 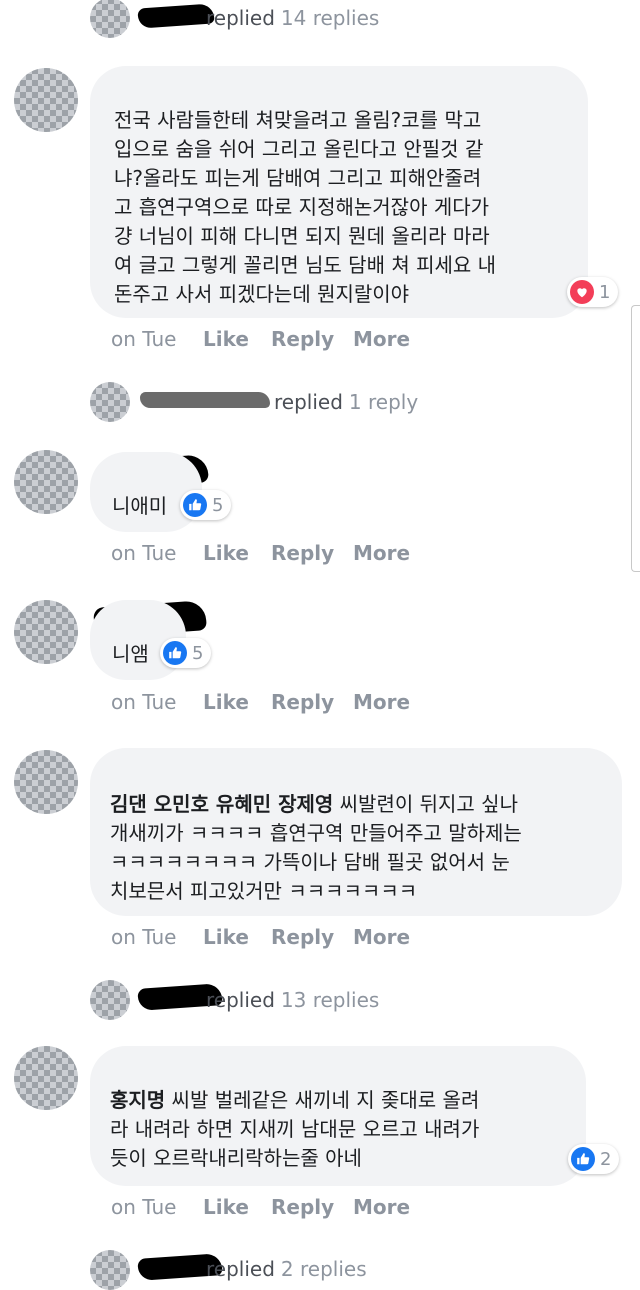 What do you see at coordinates (605, 292) in the screenshot?
I see `reaction-count: 1` at bounding box center [605, 292].